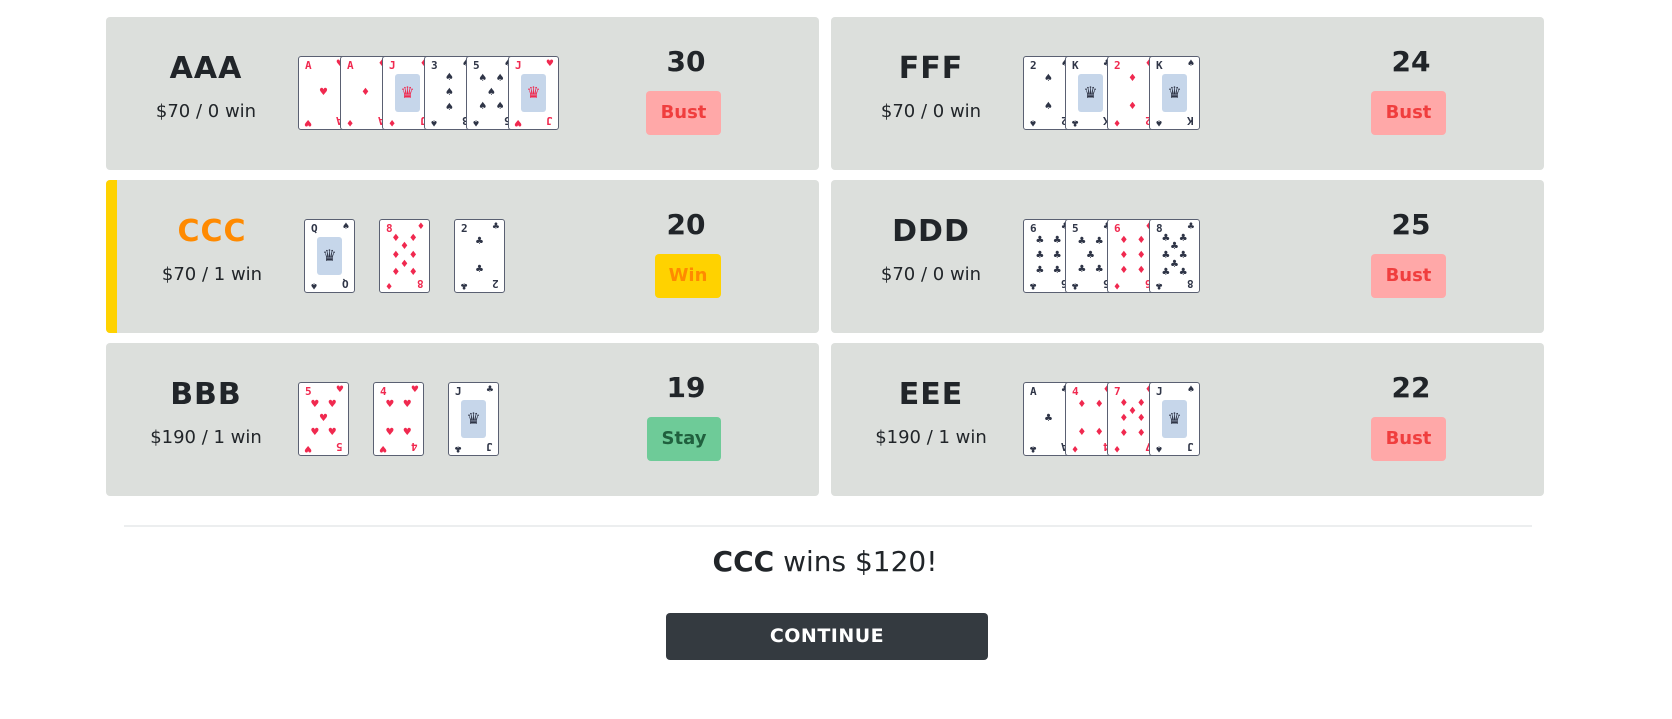 The height and width of the screenshot is (719, 1672). What do you see at coordinates (479, 256) in the screenshot?
I see `playing-card: 2 ♣ 2 ♣ ♣ ♣` at bounding box center [479, 256].